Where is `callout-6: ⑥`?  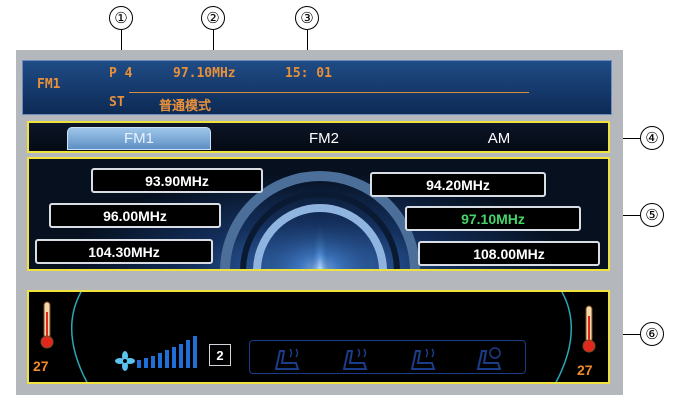
callout-6: ⑥ is located at coordinates (652, 334).